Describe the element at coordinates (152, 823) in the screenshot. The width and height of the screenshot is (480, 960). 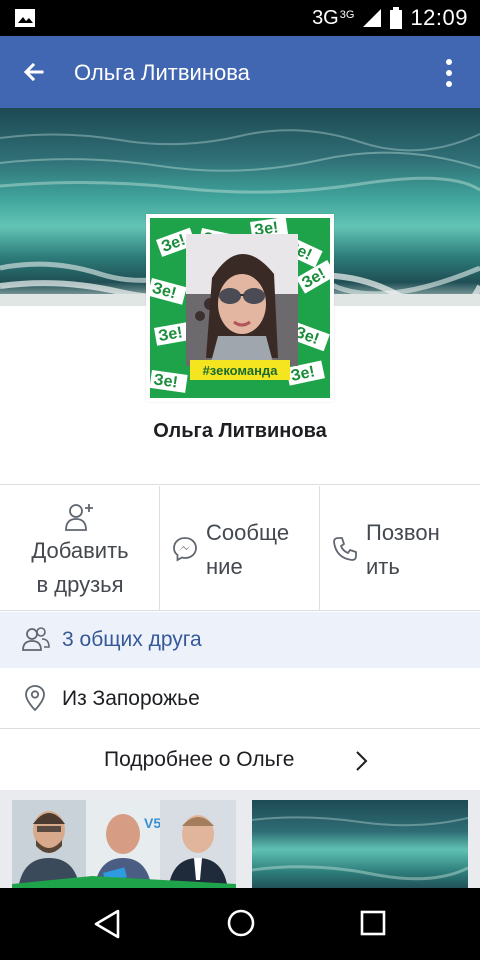
I see `svg-text: V5` at that location.